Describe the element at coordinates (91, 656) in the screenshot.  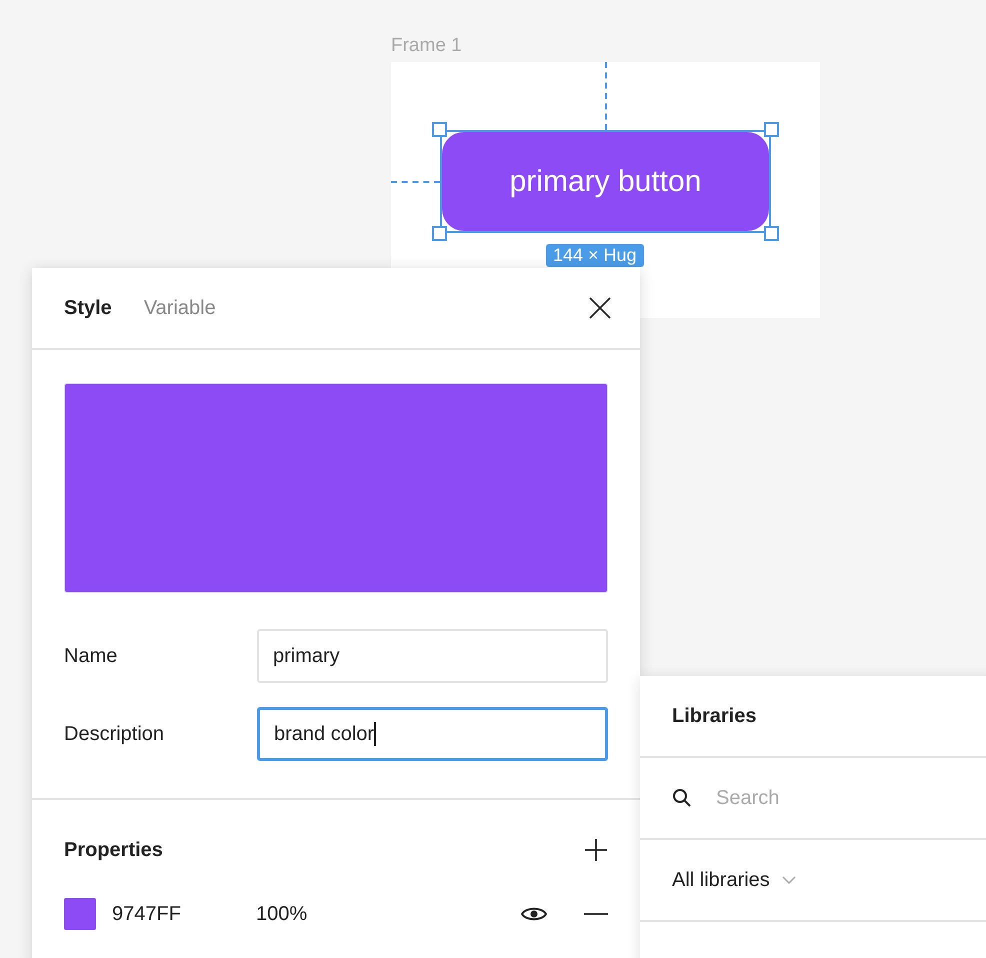
I see `field-label: Name` at that location.